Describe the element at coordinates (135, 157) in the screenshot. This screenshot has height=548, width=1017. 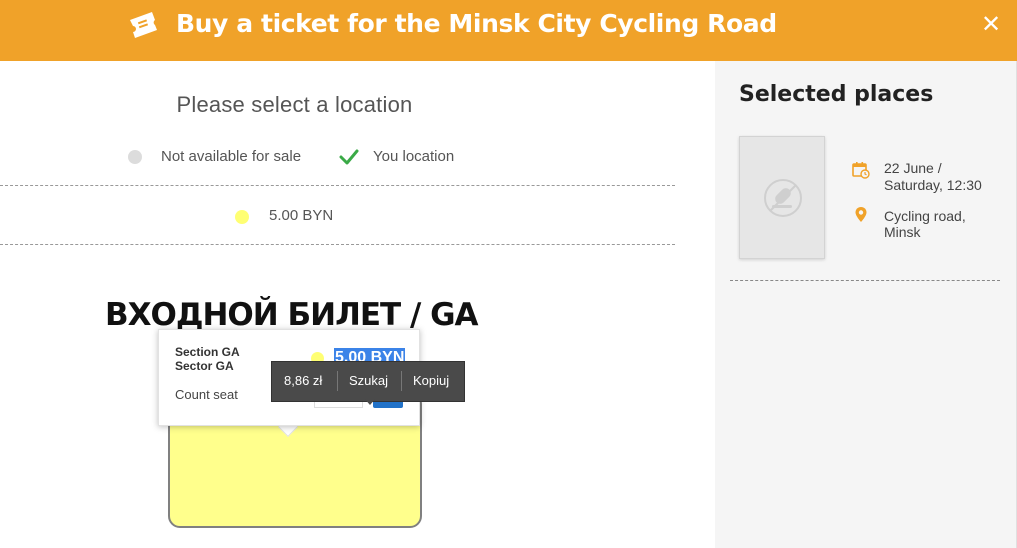
I see `not-available-dot-icon` at that location.